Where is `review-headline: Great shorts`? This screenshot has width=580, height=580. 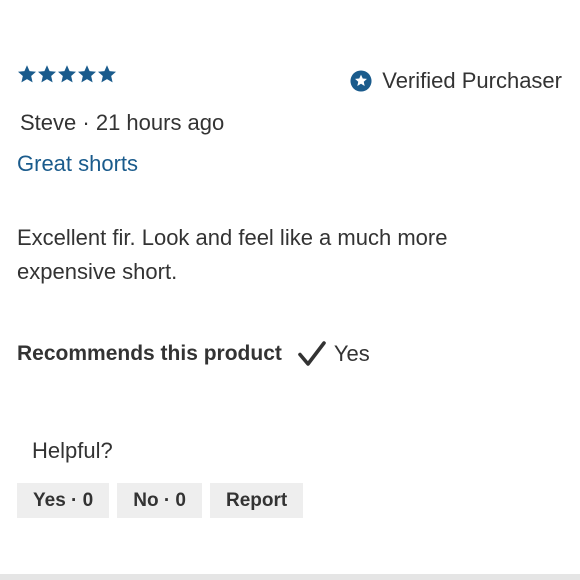
review-headline: Great shorts is located at coordinates (78, 163).